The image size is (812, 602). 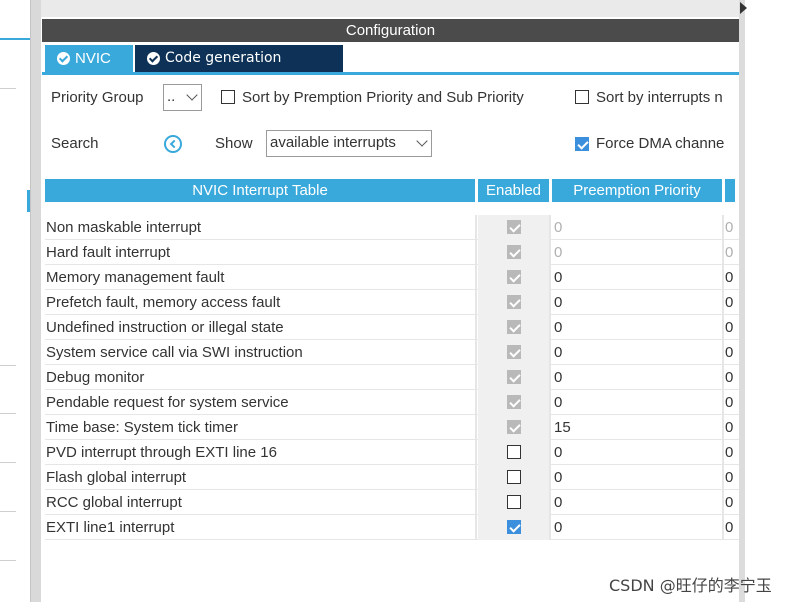 What do you see at coordinates (582, 97) in the screenshot?
I see `sort-interrupts-checkbox` at bounding box center [582, 97].